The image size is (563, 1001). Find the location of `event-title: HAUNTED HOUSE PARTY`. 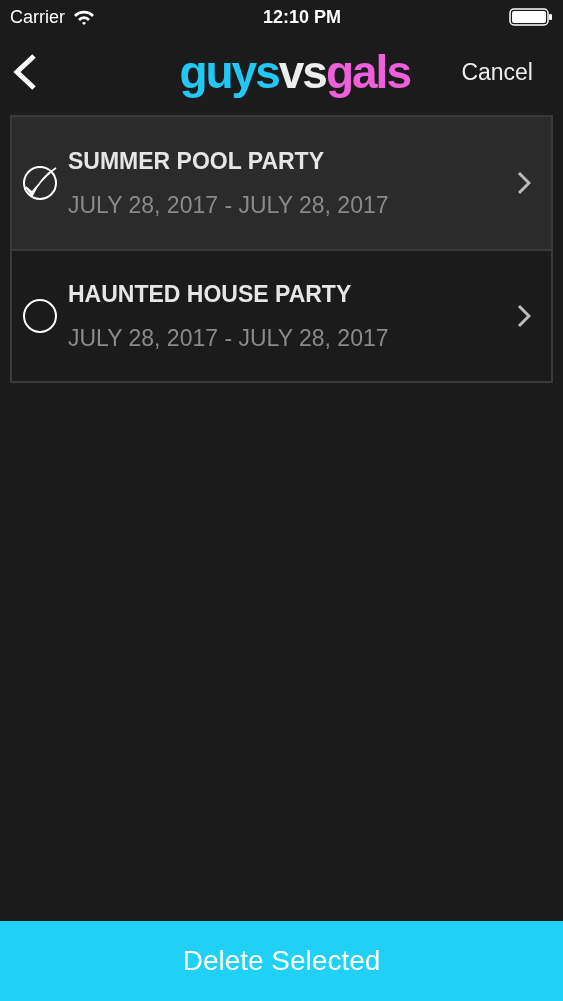

event-title: HAUNTED HOUSE PARTY is located at coordinates (210, 294).